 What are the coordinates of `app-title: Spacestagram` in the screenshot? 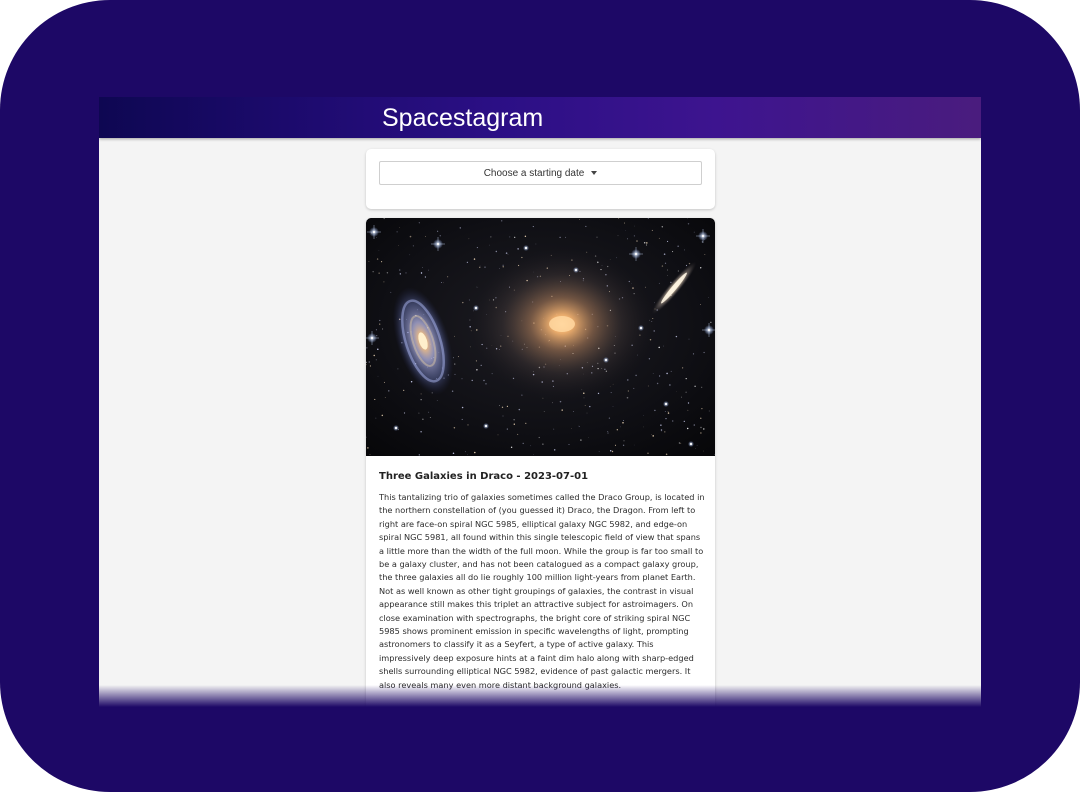 It's located at (463, 118).